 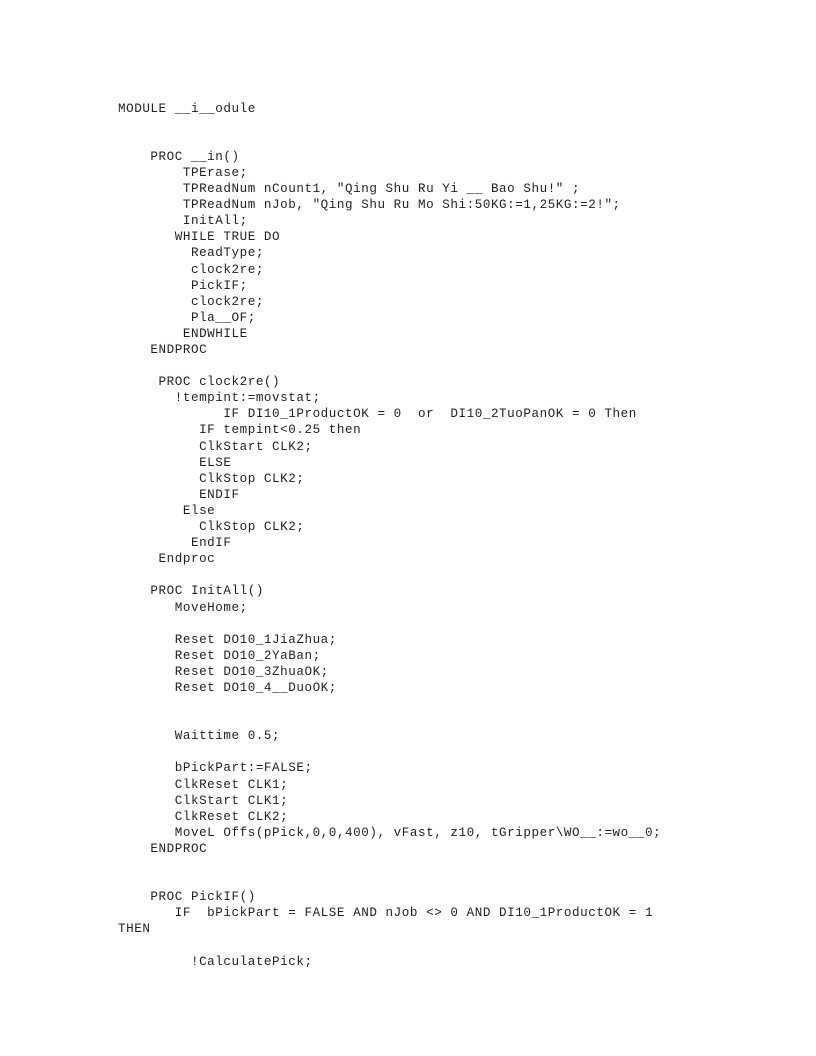 I want to click on code-line: WHILE TRUE DO, so click(x=199, y=237).